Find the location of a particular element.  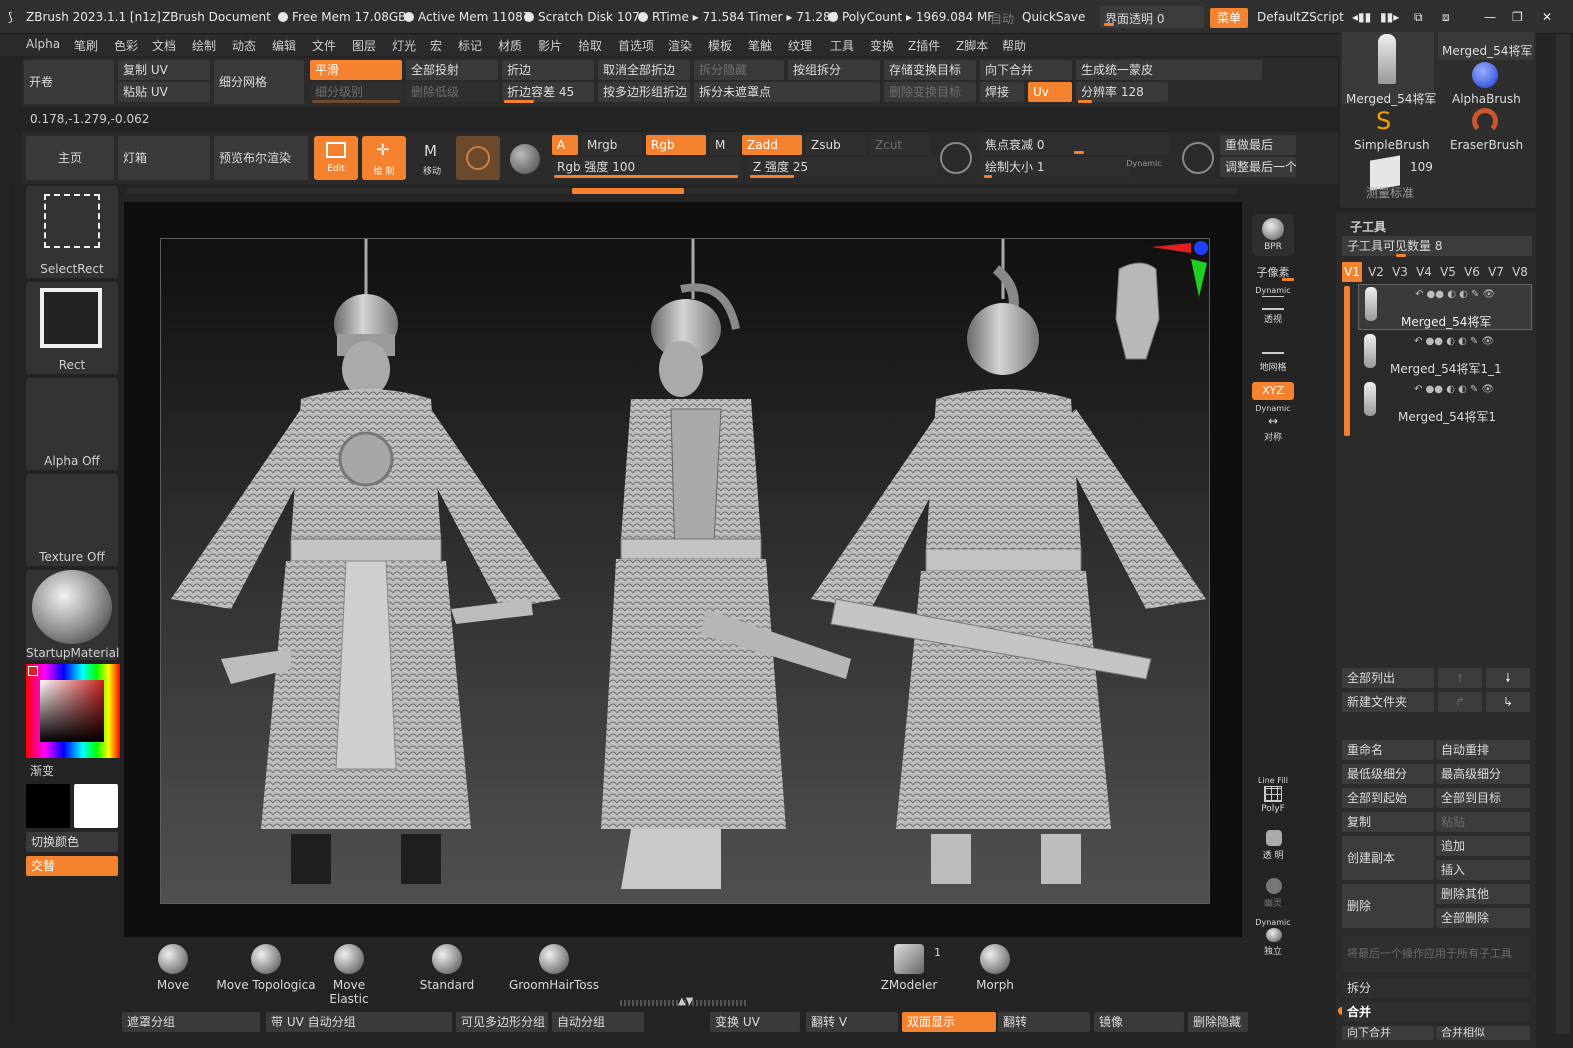

unified-skin-button: 生成统一蒙皮 is located at coordinates (1169, 70).